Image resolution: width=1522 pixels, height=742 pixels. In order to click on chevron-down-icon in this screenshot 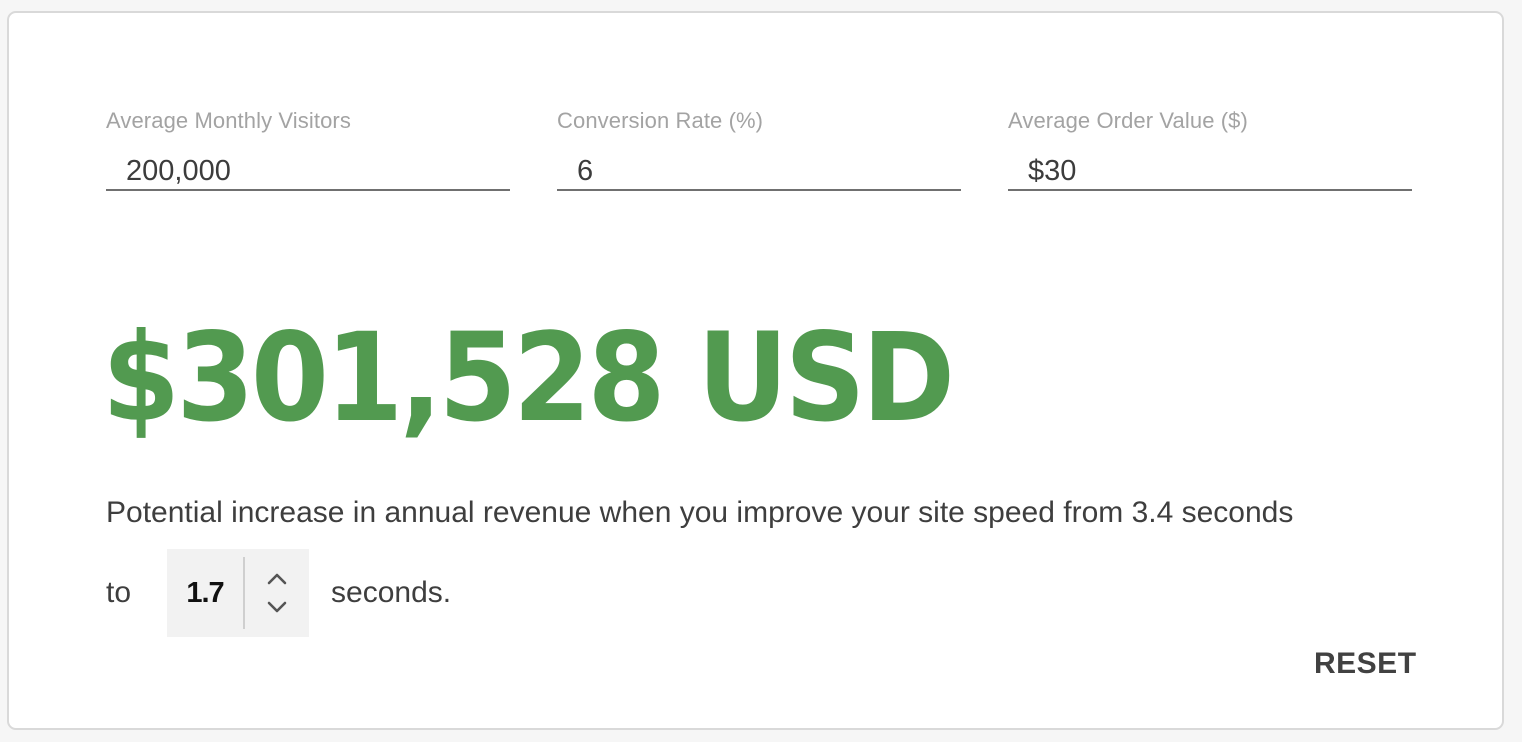, I will do `click(277, 607)`.